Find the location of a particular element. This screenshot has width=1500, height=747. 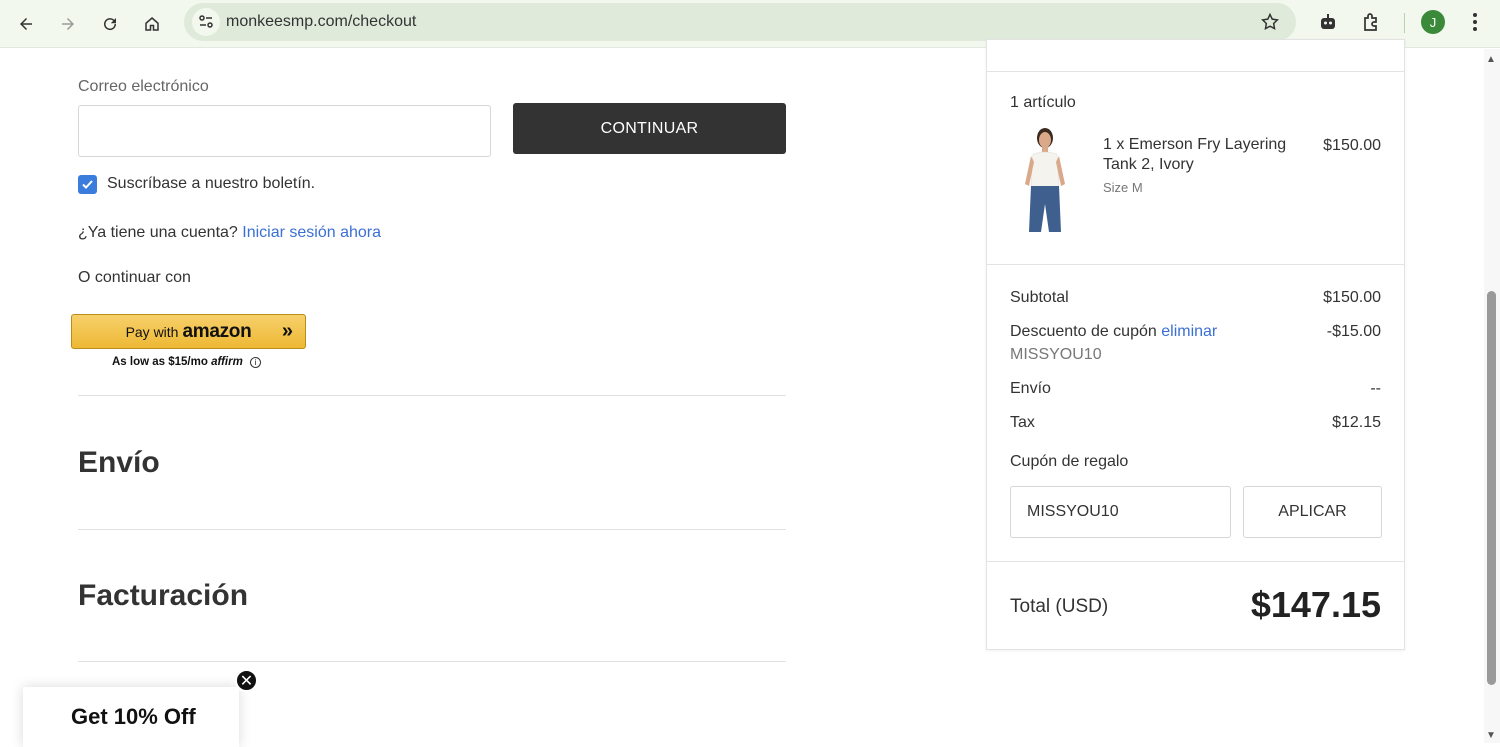

amazon-pay-button: Pay with amazon » is located at coordinates (188, 331).